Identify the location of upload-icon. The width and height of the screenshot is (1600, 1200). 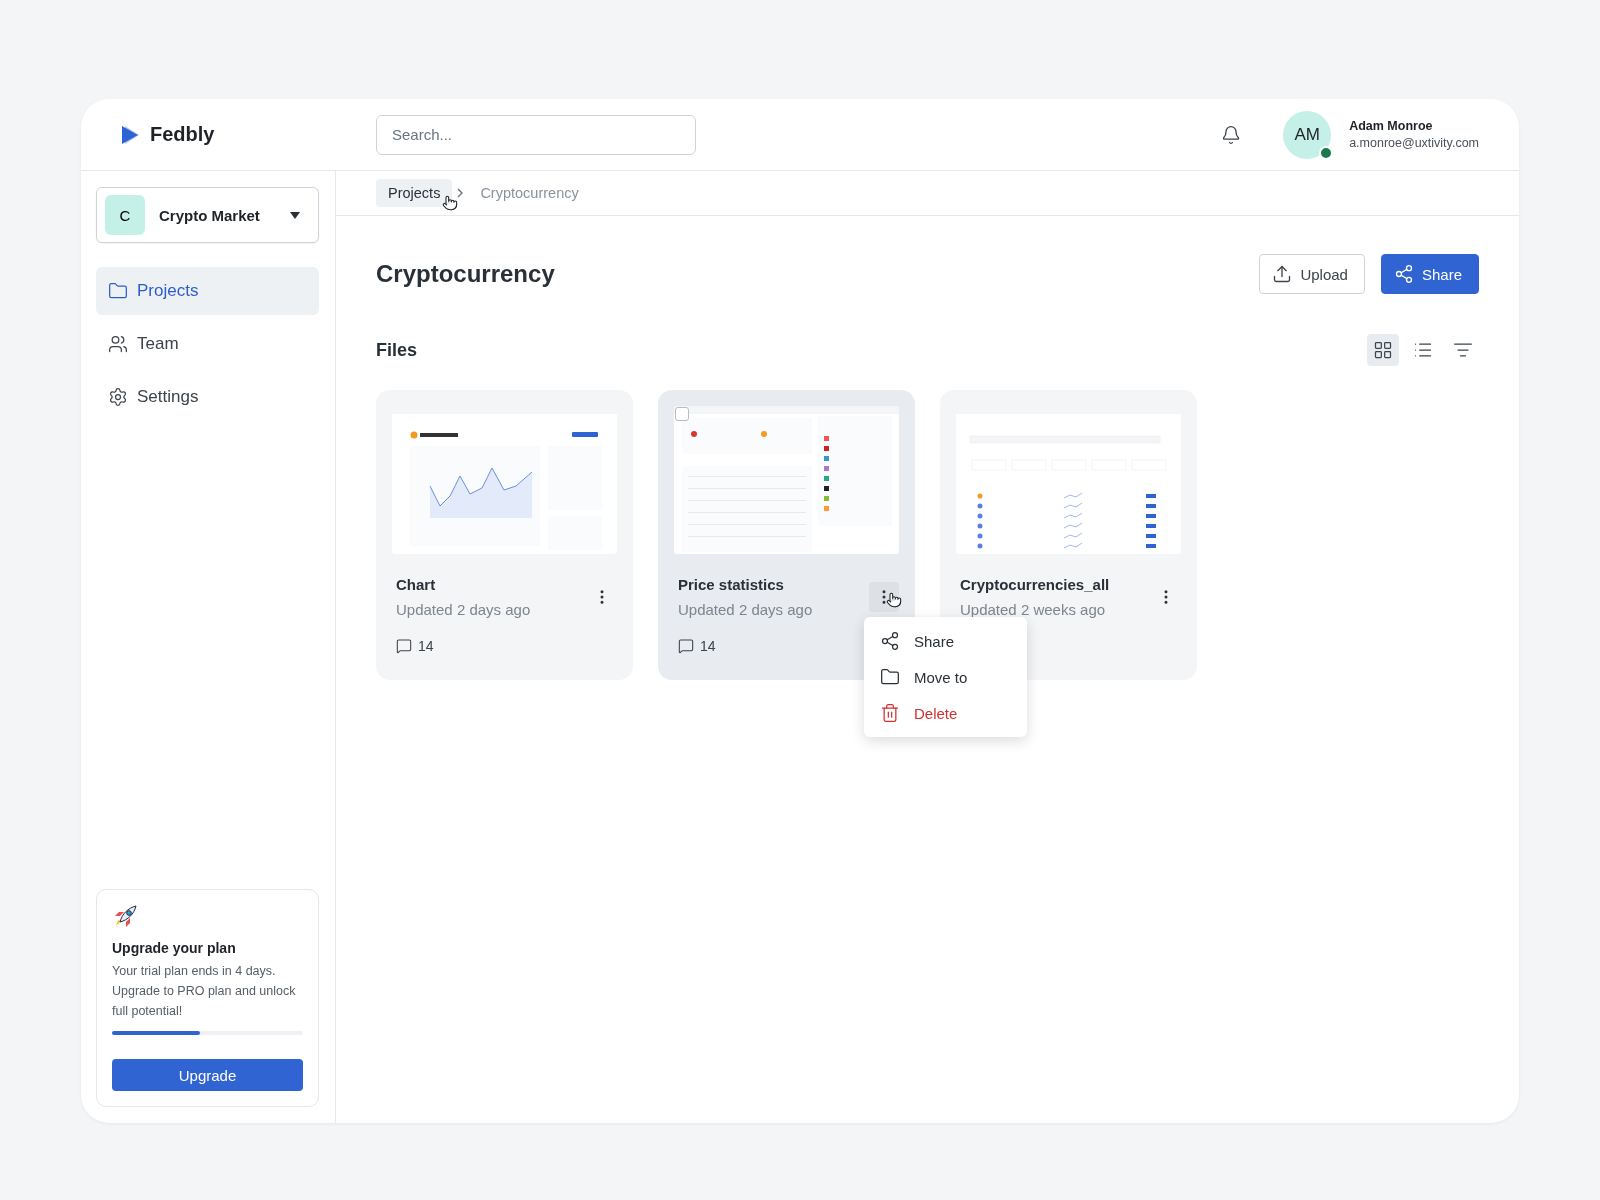
(1282, 274).